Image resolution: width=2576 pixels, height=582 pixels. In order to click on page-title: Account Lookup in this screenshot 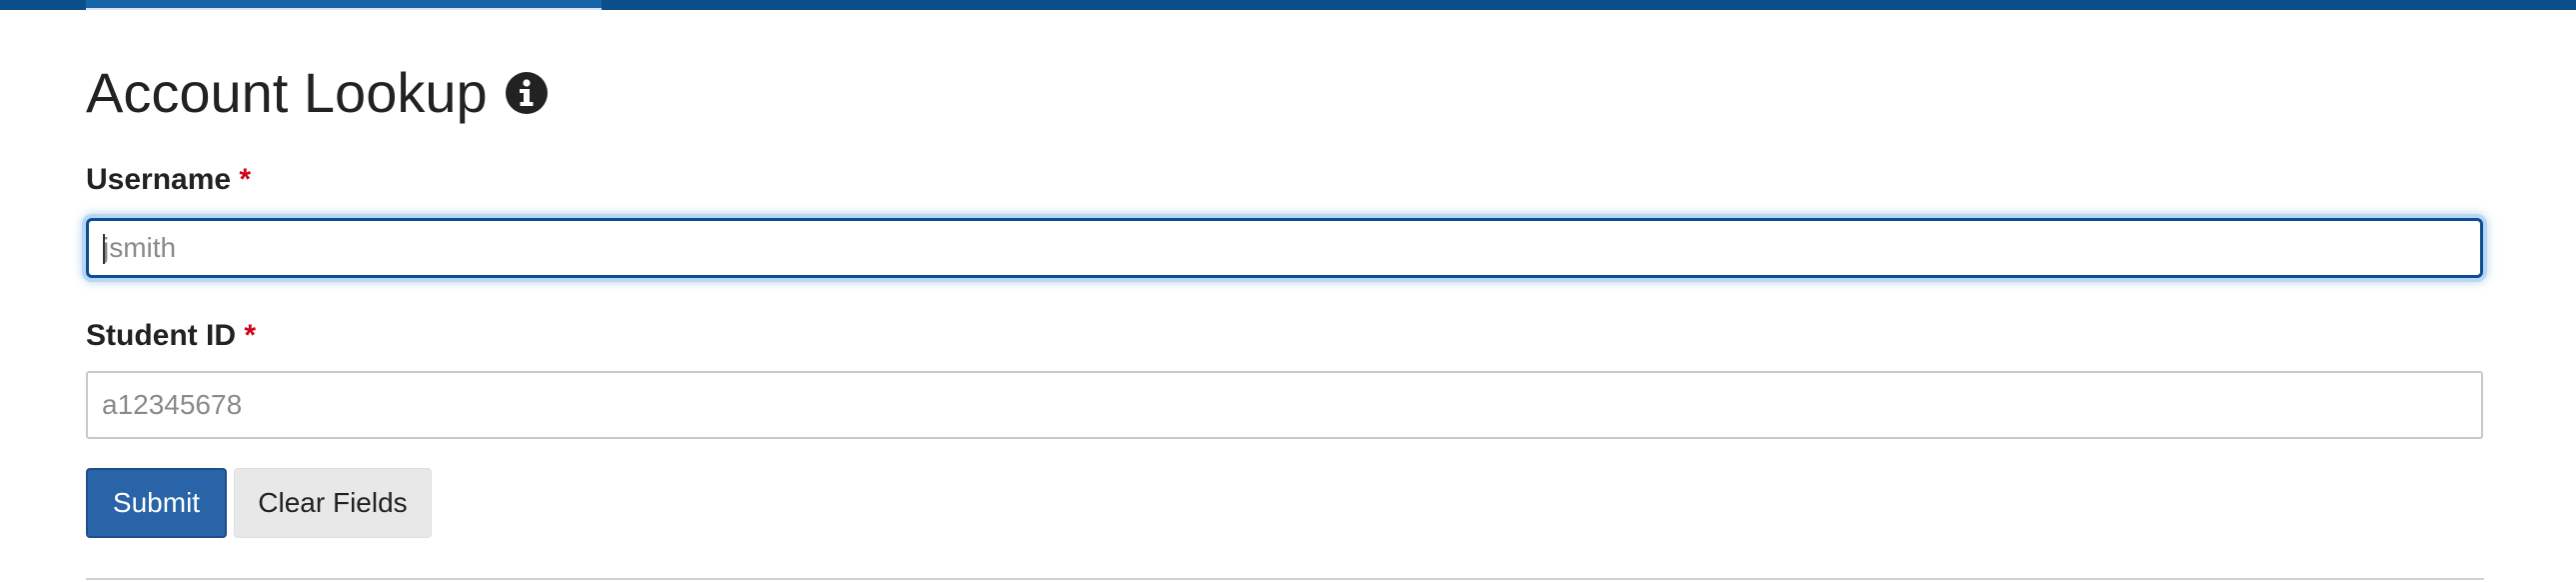, I will do `click(287, 92)`.